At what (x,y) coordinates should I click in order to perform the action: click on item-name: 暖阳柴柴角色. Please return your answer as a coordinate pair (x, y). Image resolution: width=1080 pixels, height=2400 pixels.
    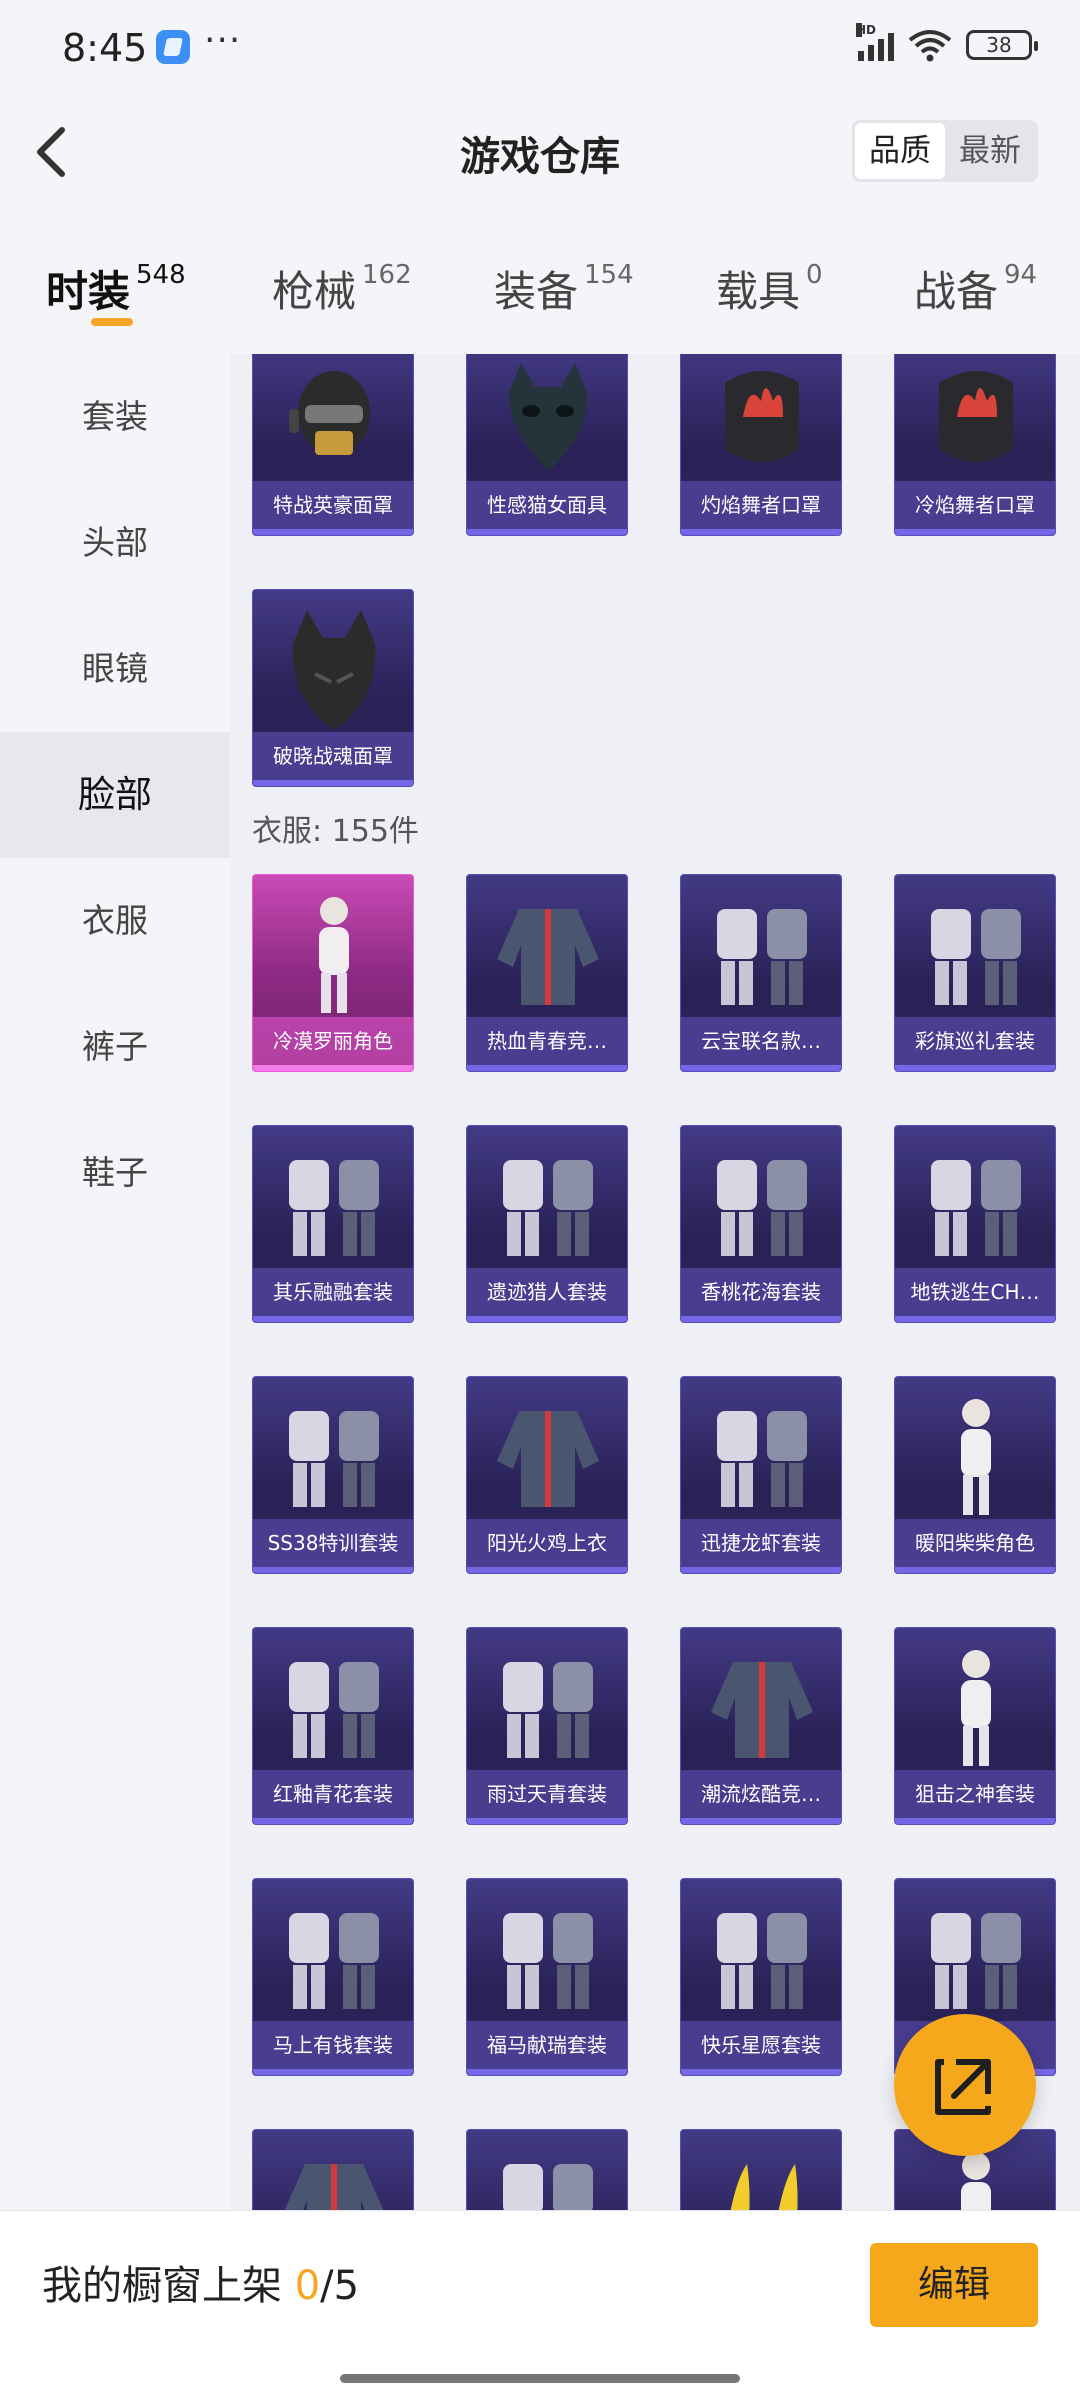
    Looking at the image, I should click on (975, 1543).